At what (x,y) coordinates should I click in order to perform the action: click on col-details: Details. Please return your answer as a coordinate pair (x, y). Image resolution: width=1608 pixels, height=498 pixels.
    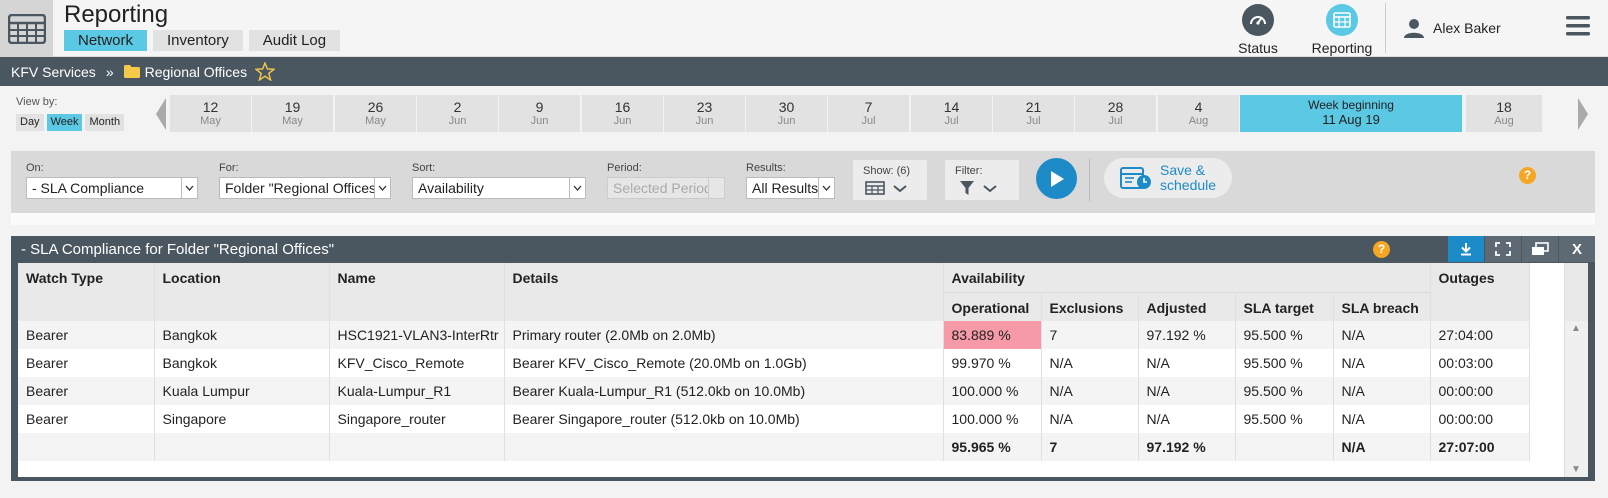
    Looking at the image, I should click on (724, 292).